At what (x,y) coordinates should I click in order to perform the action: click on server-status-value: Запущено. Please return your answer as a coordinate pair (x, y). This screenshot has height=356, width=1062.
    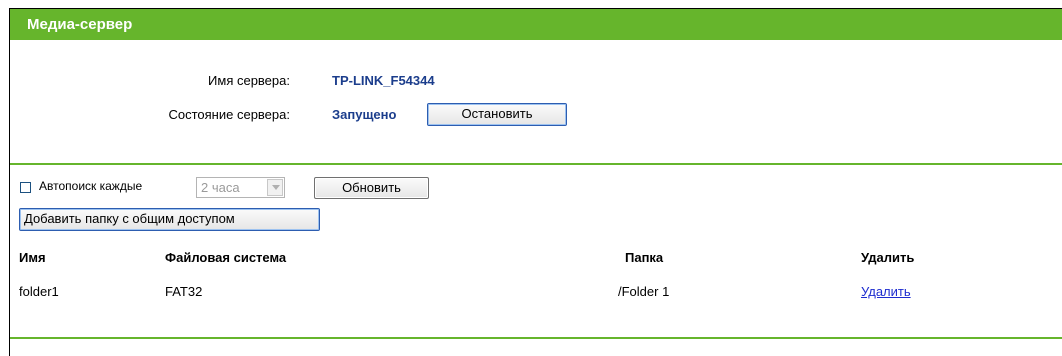
    Looking at the image, I should click on (364, 114).